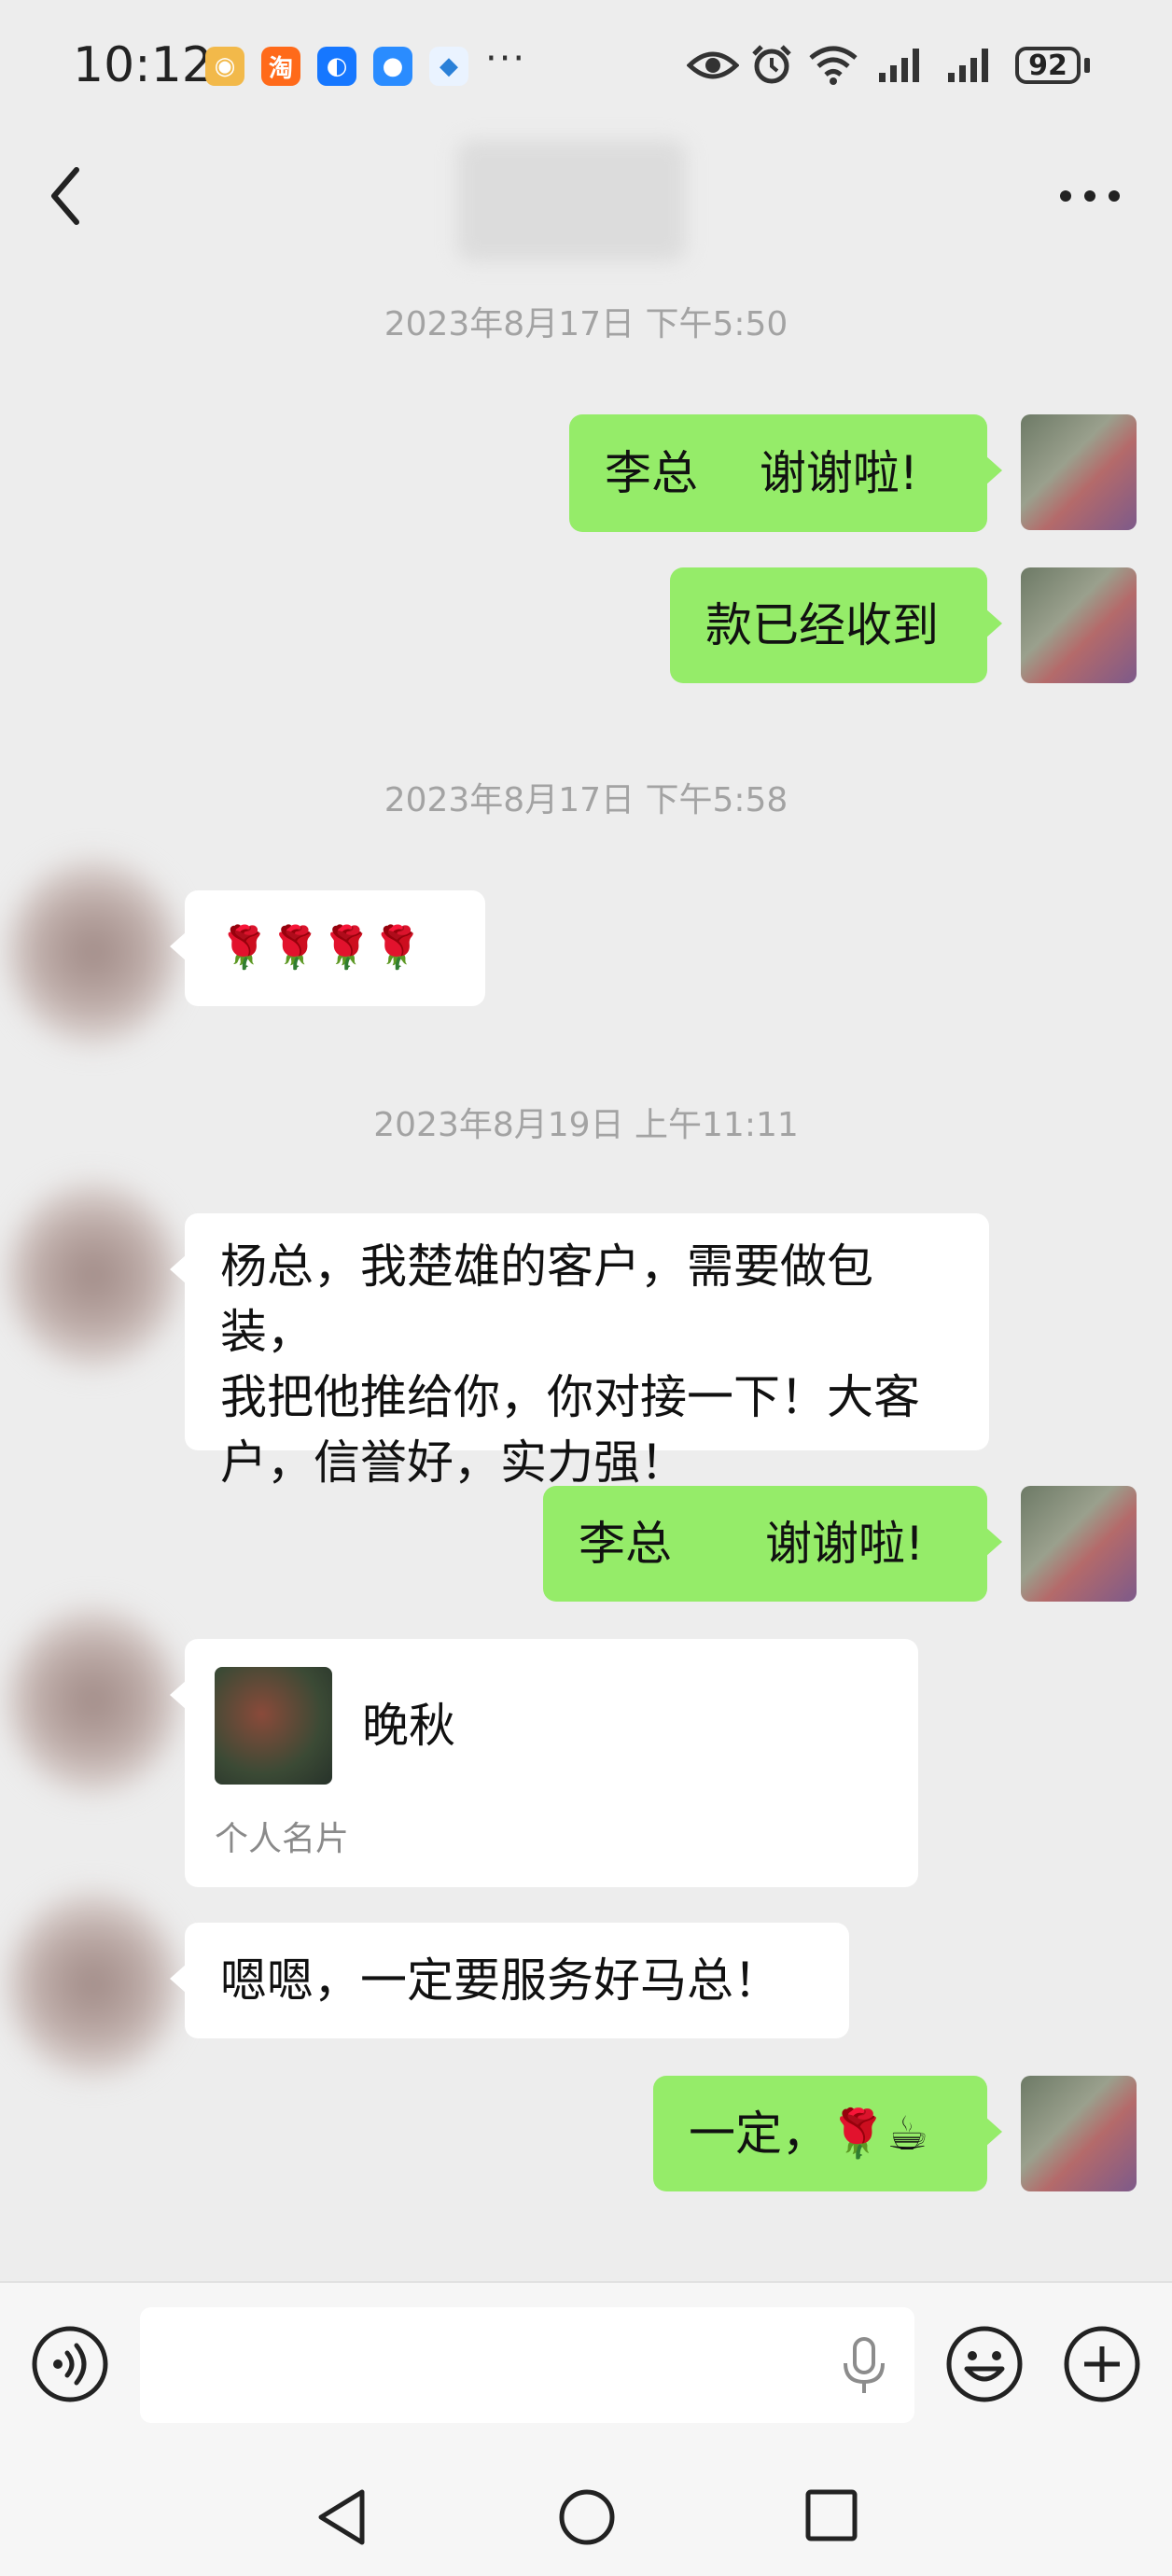 The width and height of the screenshot is (1172, 2576). Describe the element at coordinates (224, 66) in the screenshot. I see `weibo-icon: ◉` at that location.